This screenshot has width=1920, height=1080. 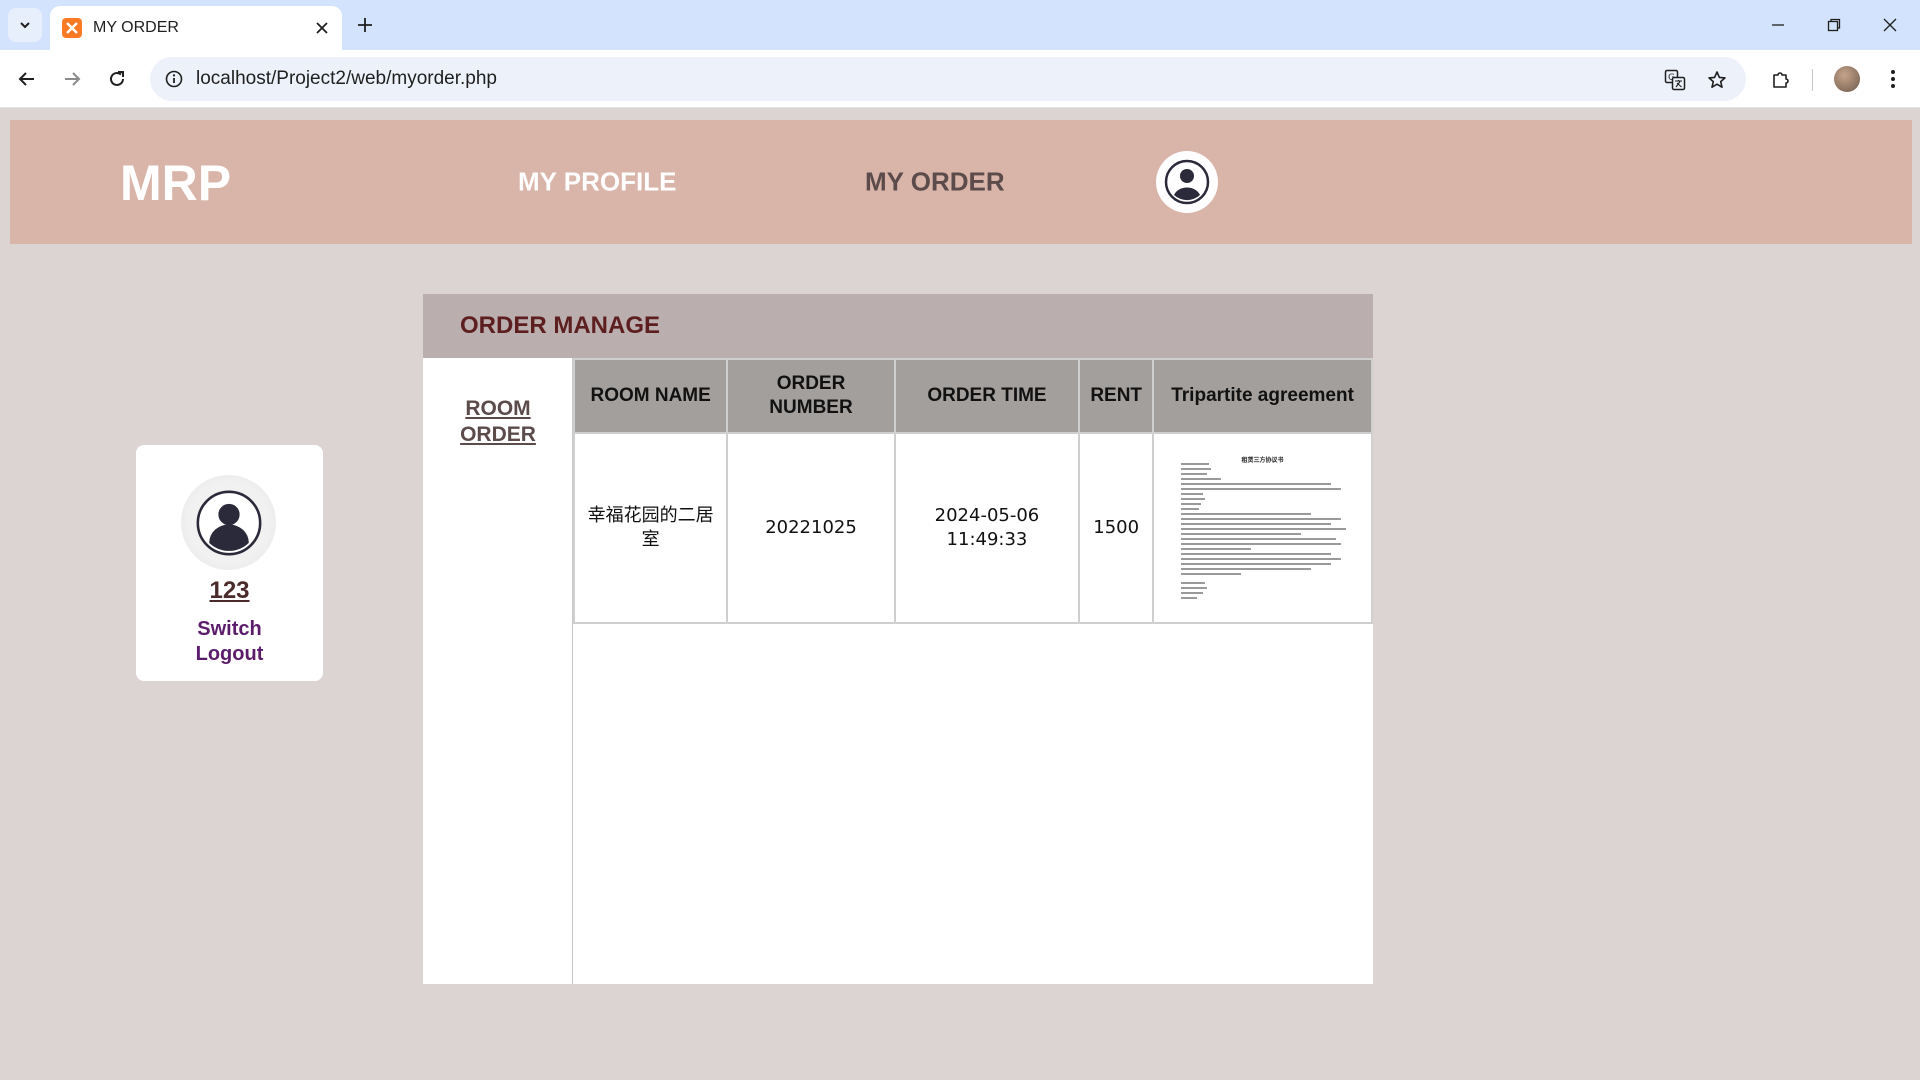 I want to click on site-header: MRP MY PROFILE MY ORDER, so click(x=961, y=182).